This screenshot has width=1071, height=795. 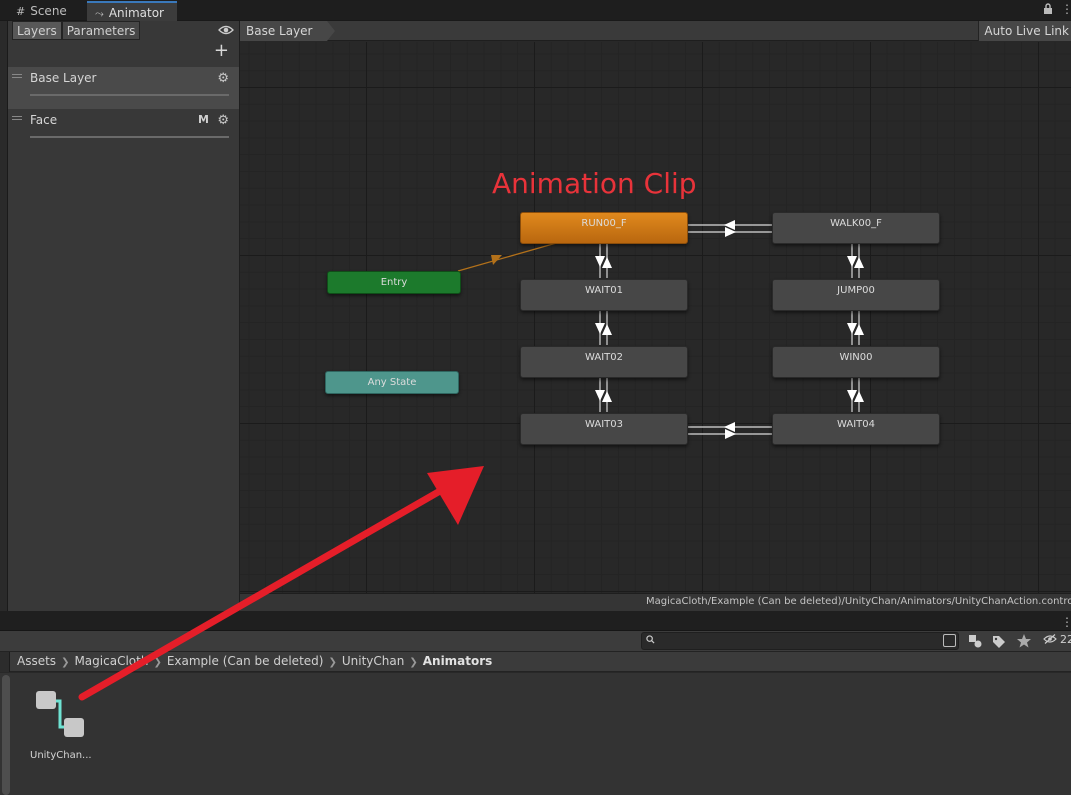 I want to click on layer-mask-flag: M, so click(x=203, y=119).